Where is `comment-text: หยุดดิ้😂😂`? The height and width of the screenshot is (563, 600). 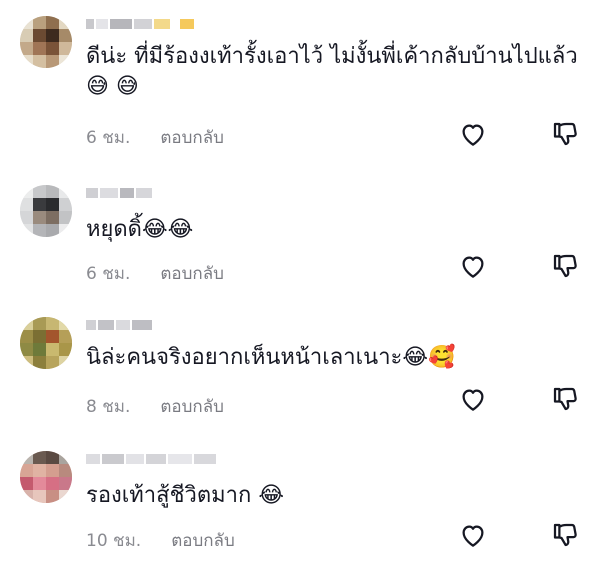
comment-text: หยุดดิ้😂😂 is located at coordinates (140, 229).